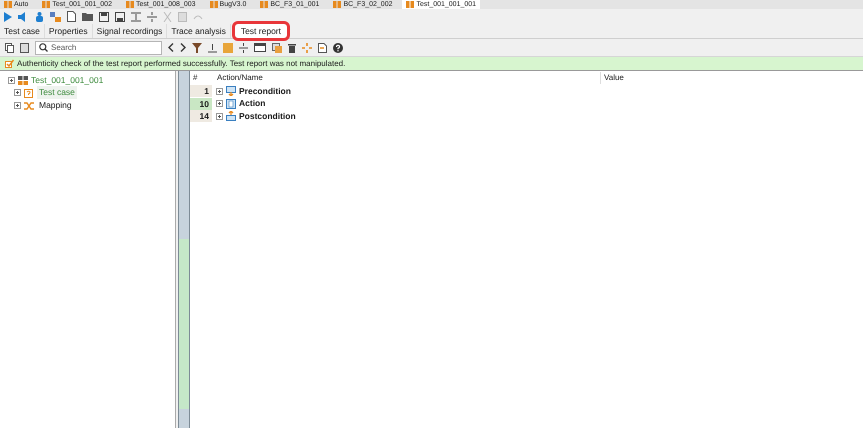  I want to click on row-number: 14, so click(201, 116).